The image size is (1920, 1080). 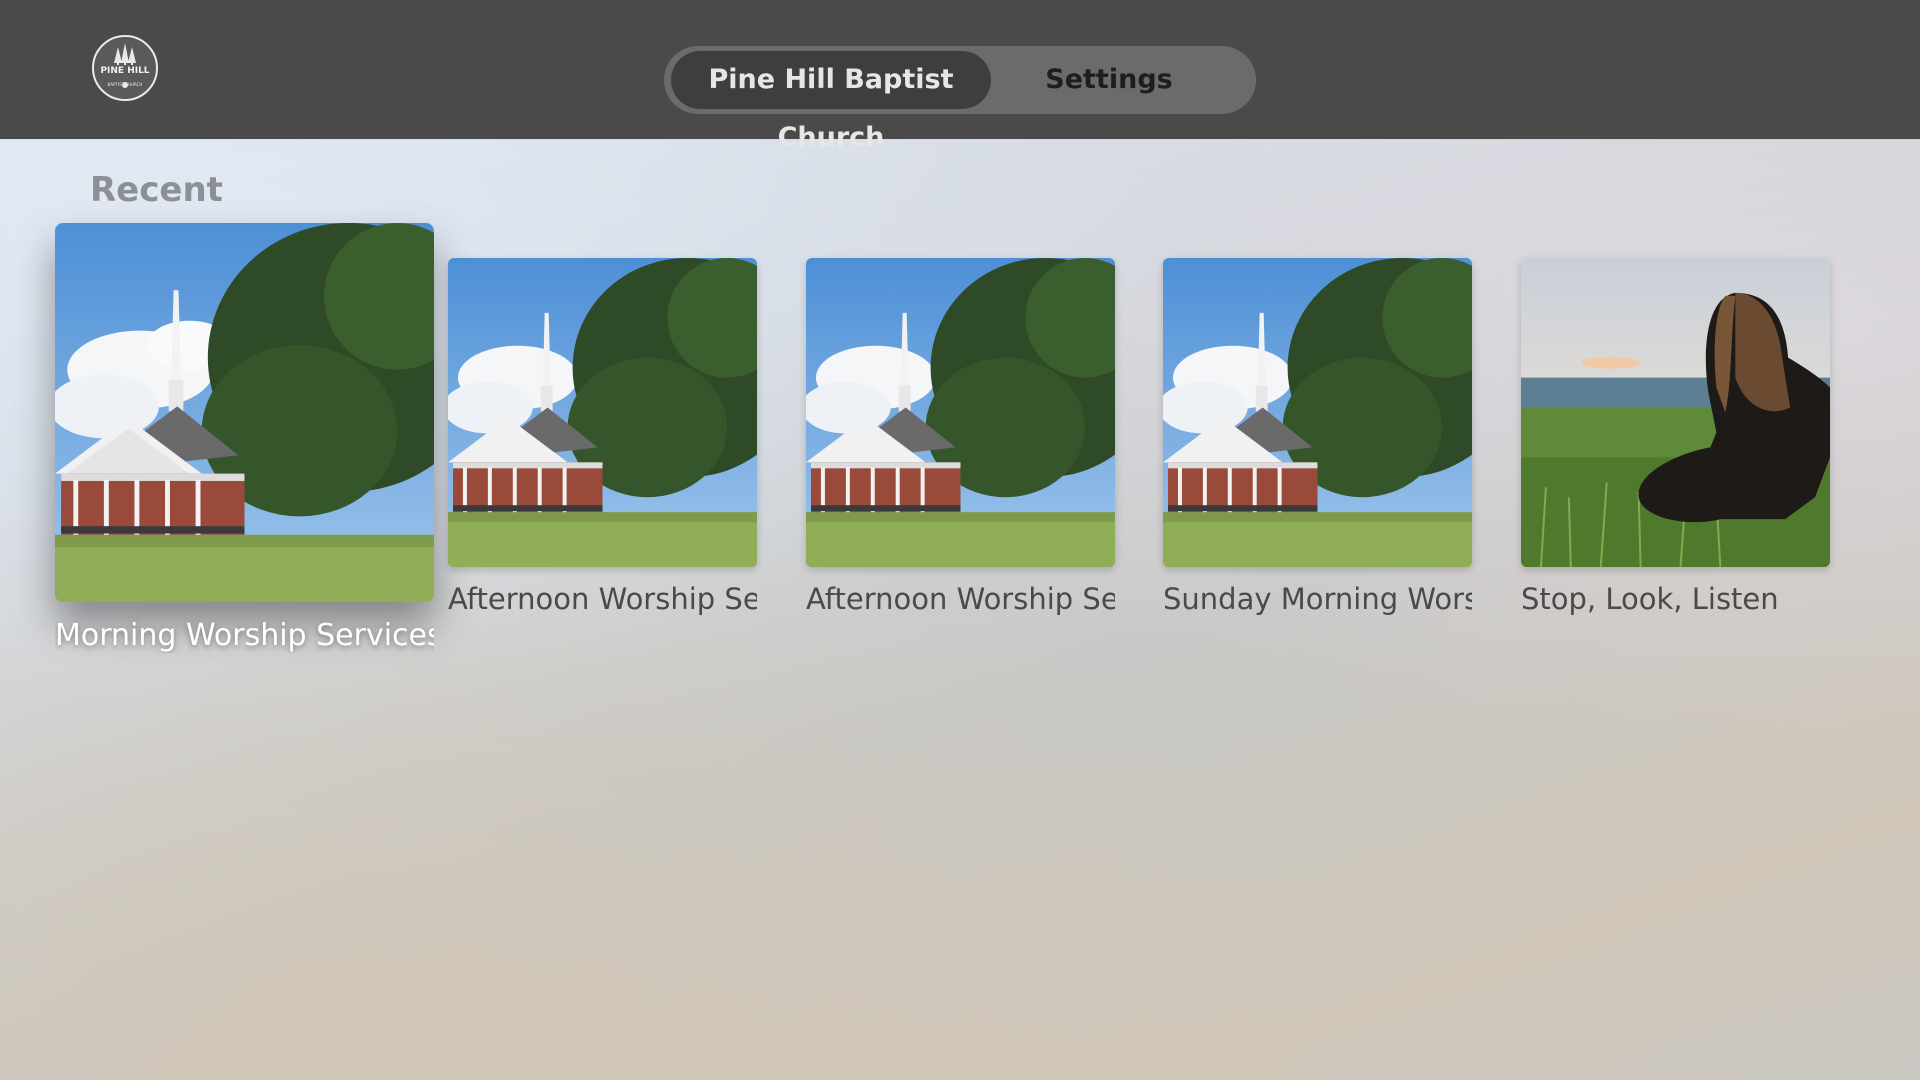 I want to click on section-title-recent: Recent, so click(x=156, y=190).